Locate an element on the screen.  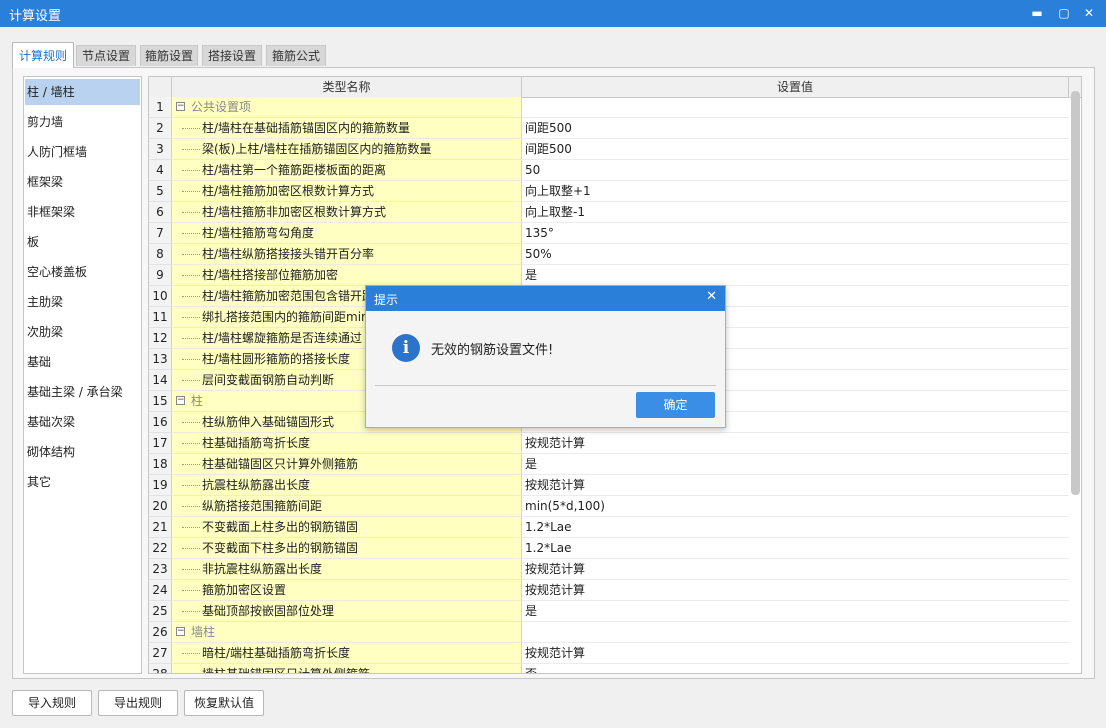
table-row: 2 柱/墙柱在基础插筋锚固区内的箍筋数量 间距500 is located at coordinates (609, 128).